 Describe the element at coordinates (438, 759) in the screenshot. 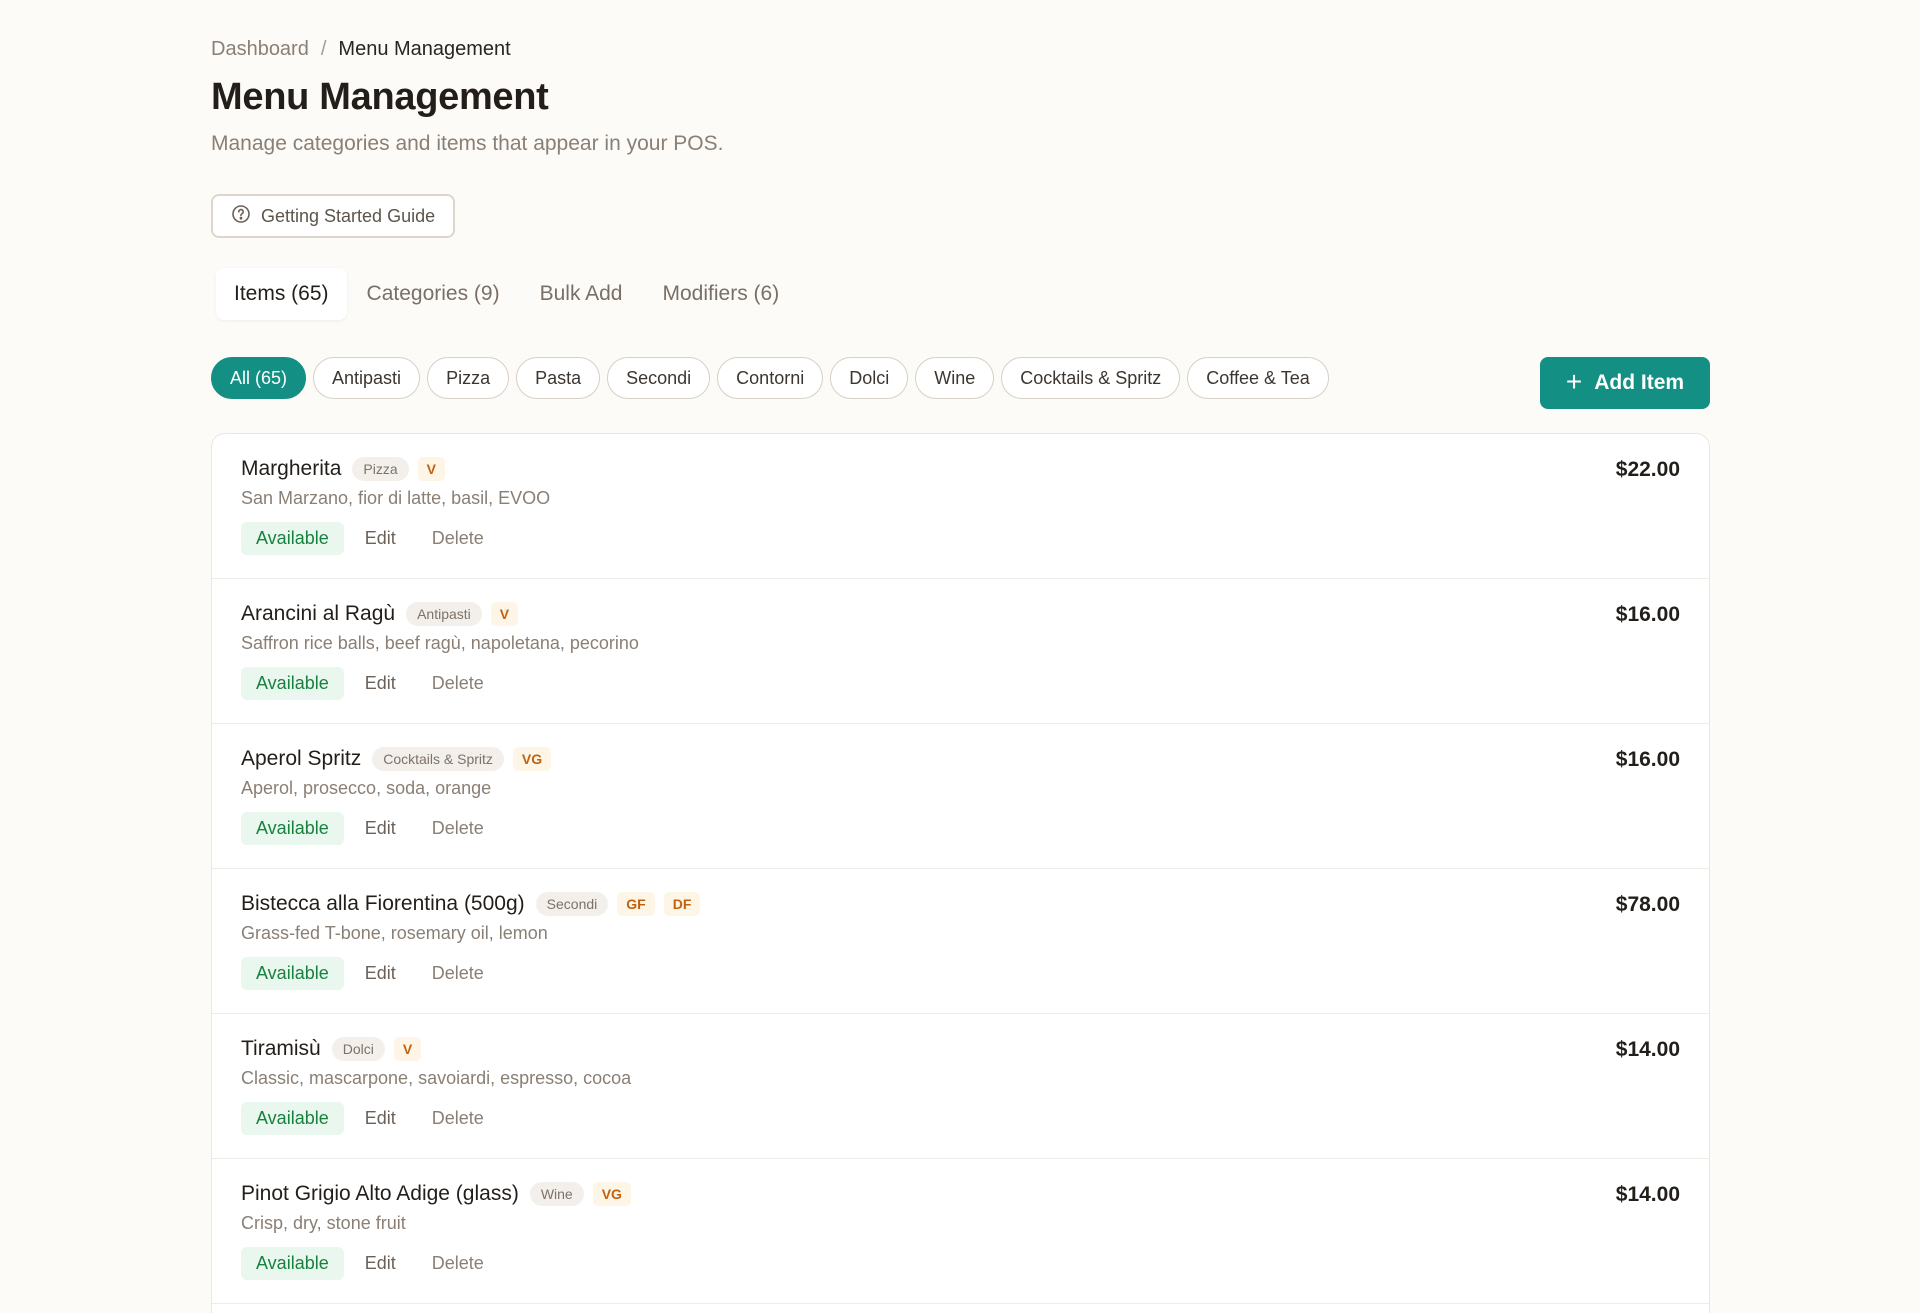

I see `category-badge: Cocktails & Spritz` at that location.